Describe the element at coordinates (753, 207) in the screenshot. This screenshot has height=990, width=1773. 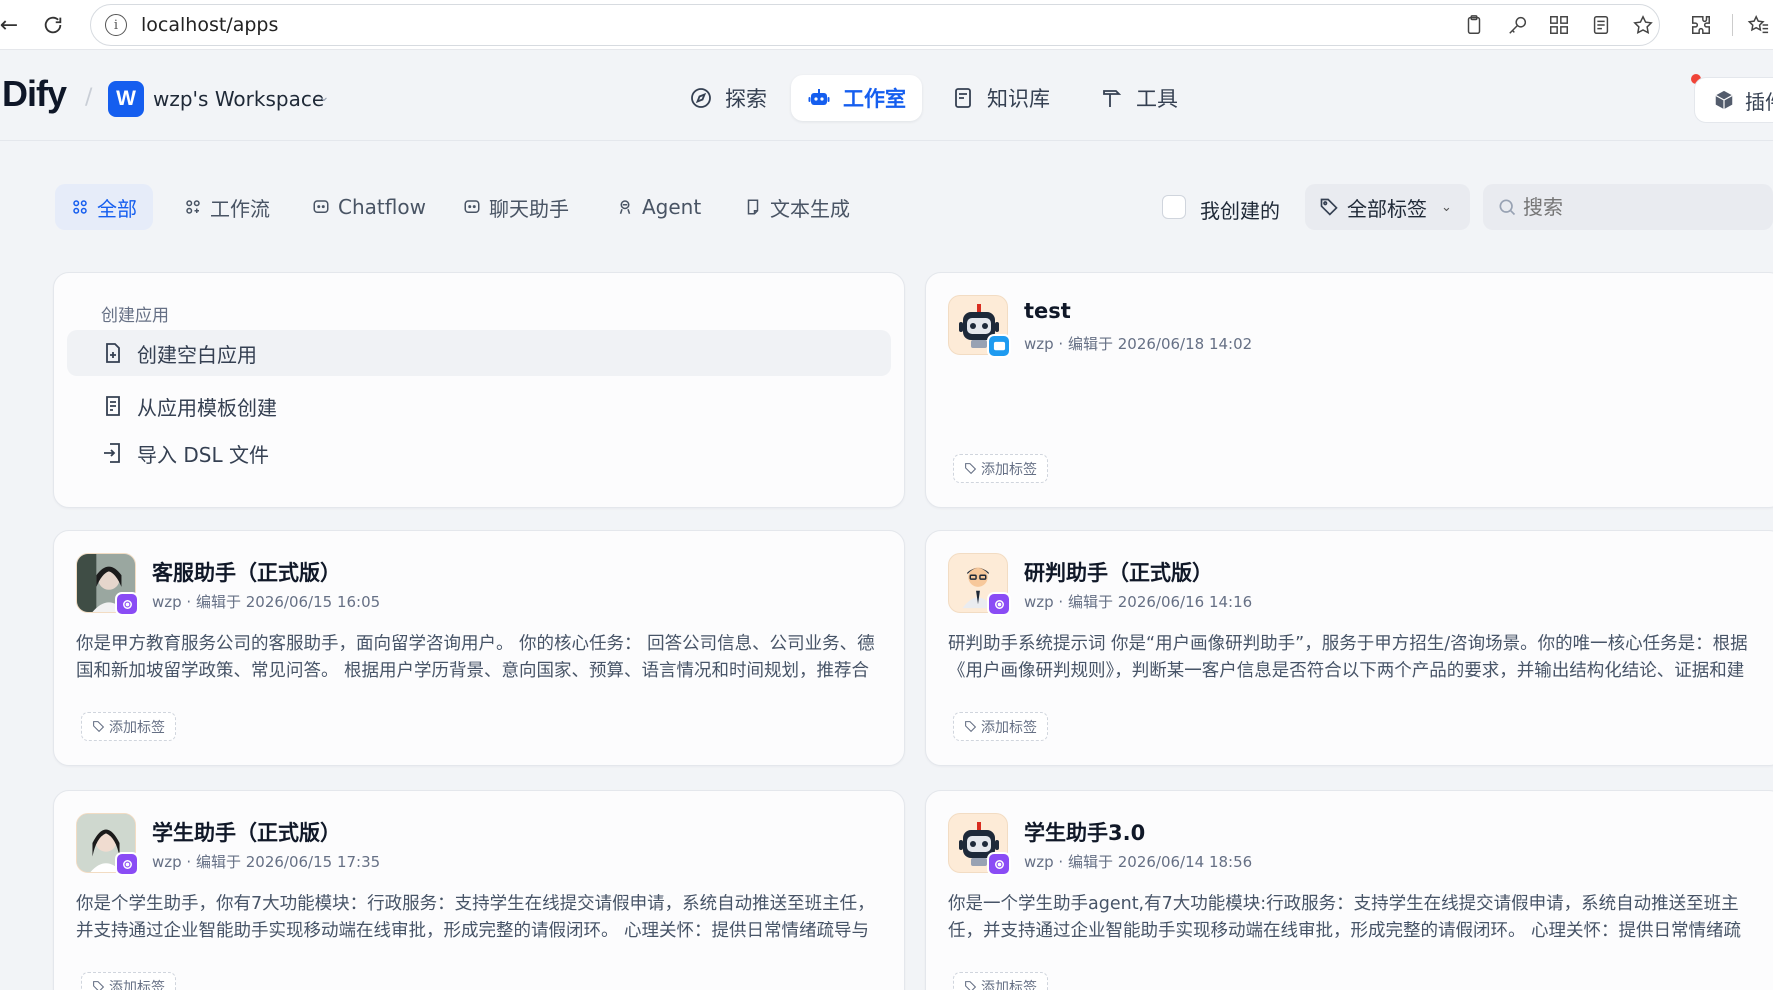
I see `document-icon` at that location.